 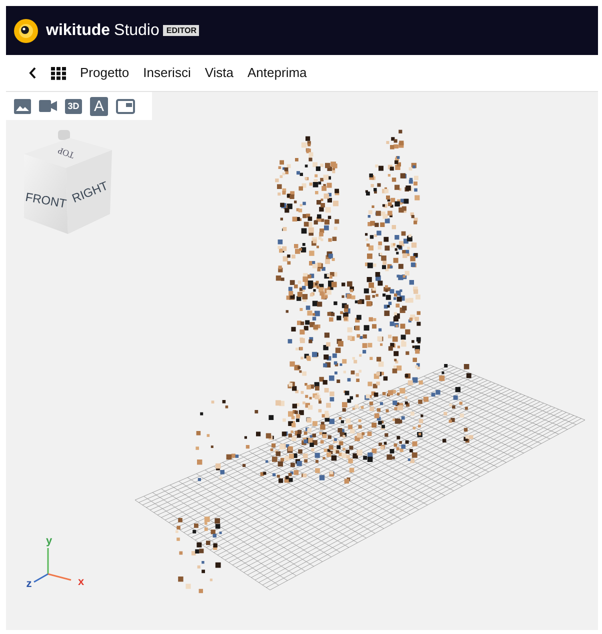 What do you see at coordinates (104, 73) in the screenshot?
I see `menu-item: Progetto` at bounding box center [104, 73].